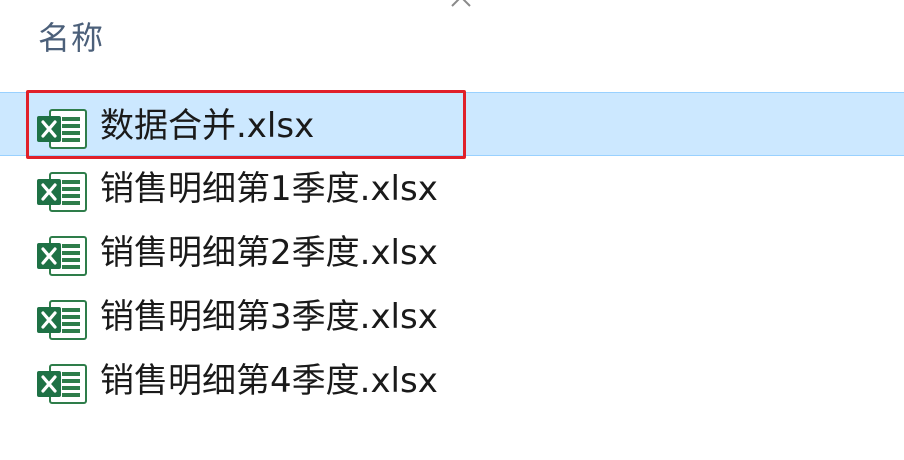 This screenshot has height=460, width=904. I want to click on file-row: 销售明细第2季度.xlsx, so click(452, 252).